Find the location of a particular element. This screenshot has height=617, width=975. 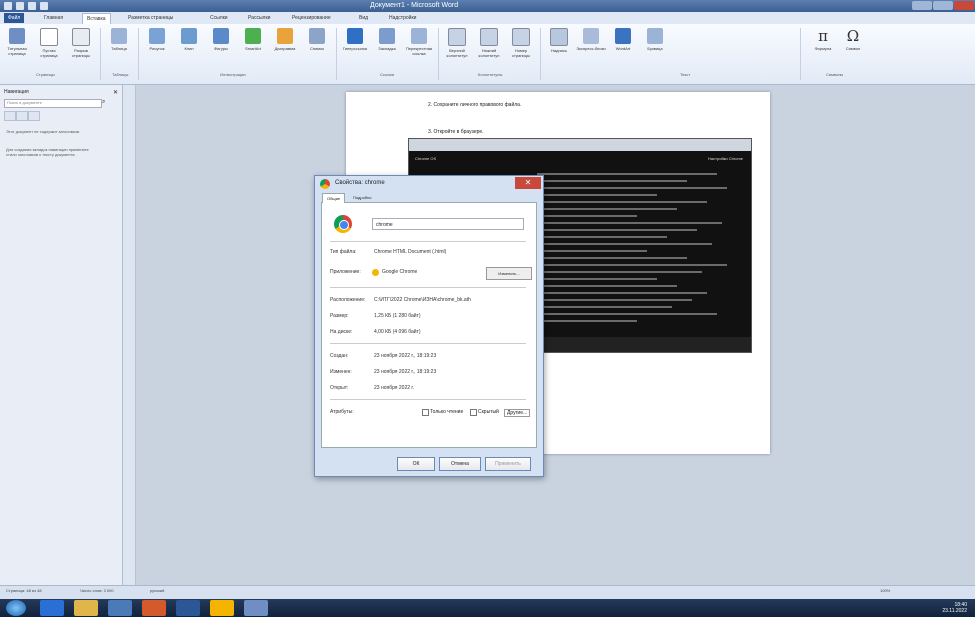

button-label: SmartArt is located at coordinates (253, 48).